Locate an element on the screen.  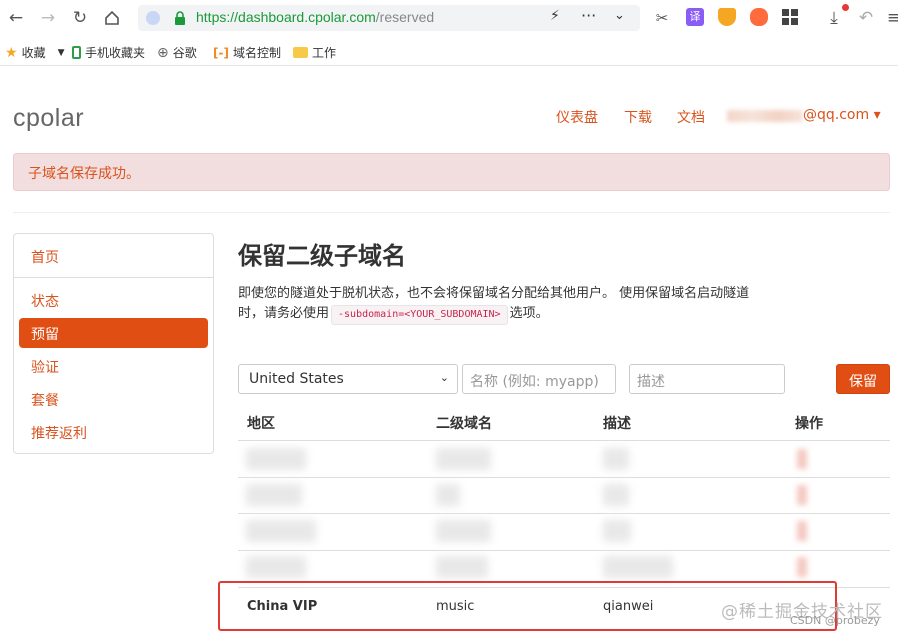
bookmark-label: 谷歌 is located at coordinates (184, 53).